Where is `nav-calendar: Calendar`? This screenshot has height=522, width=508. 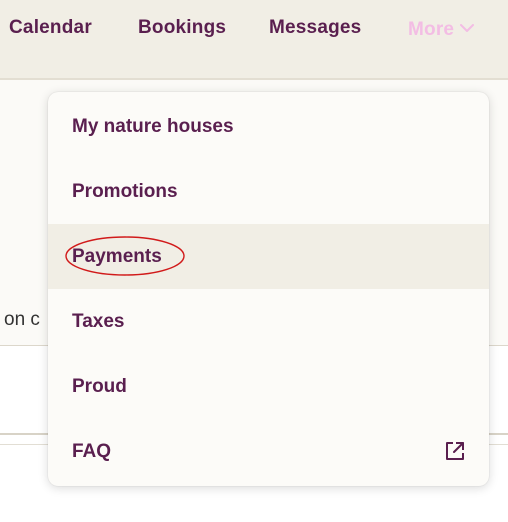 nav-calendar: Calendar is located at coordinates (50, 28).